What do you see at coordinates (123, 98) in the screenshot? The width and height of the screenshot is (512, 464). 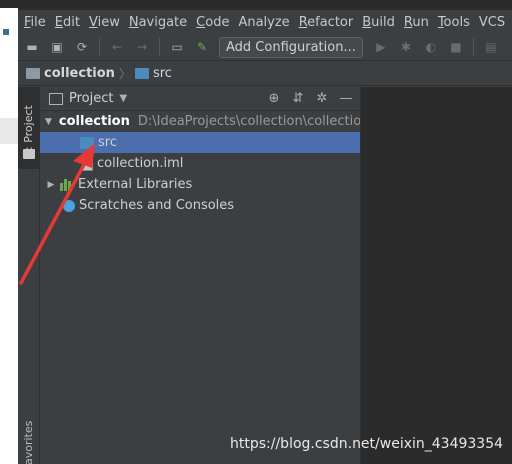 I see `chevron-down-icon: ▼` at bounding box center [123, 98].